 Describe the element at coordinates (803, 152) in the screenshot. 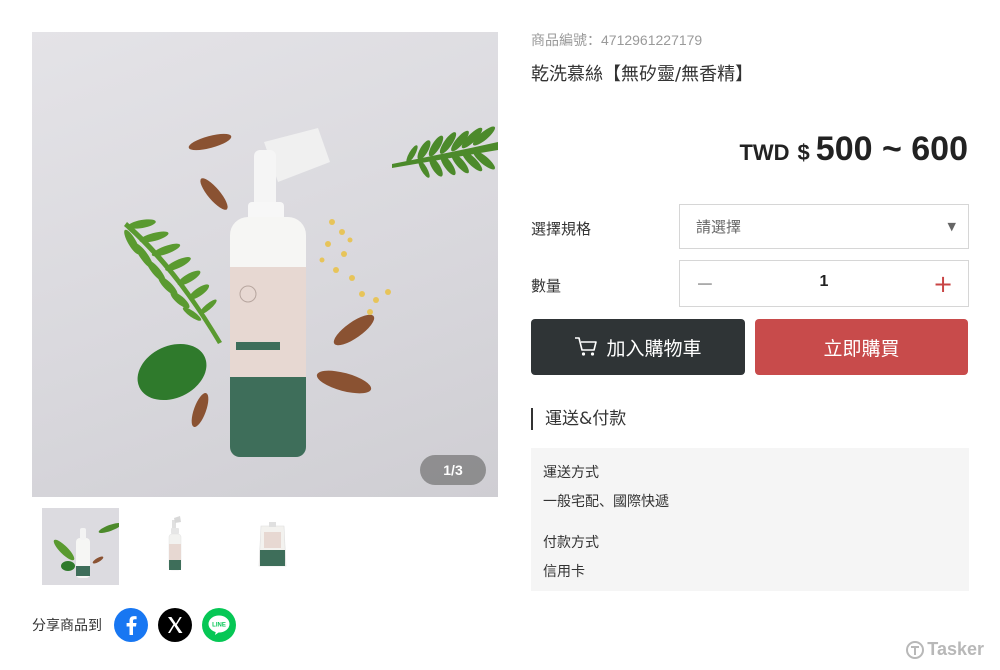

I see `price-symbol: $` at that location.